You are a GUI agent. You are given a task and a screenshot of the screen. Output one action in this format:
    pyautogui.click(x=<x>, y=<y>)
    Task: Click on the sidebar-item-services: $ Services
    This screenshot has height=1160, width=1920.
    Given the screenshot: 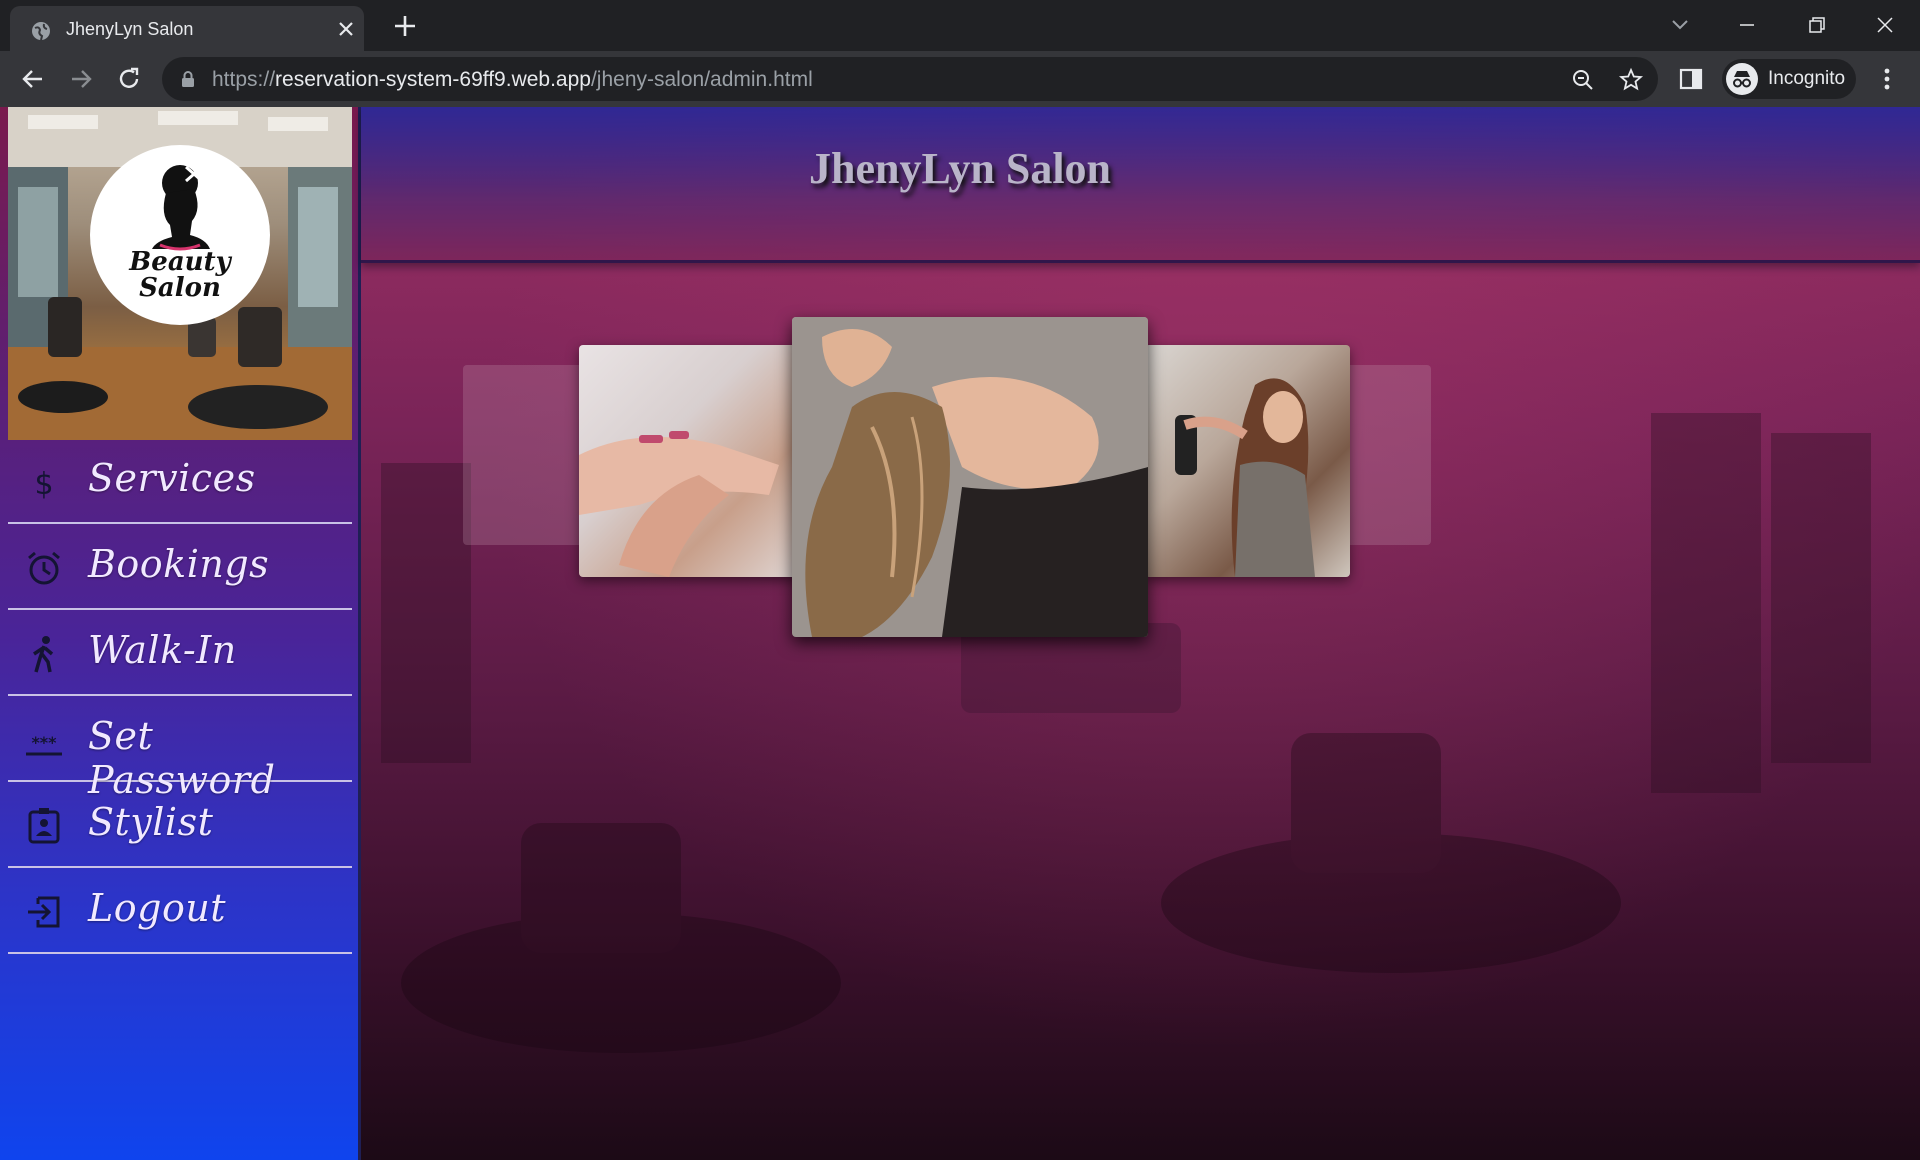 What is the action you would take?
    pyautogui.click(x=180, y=482)
    